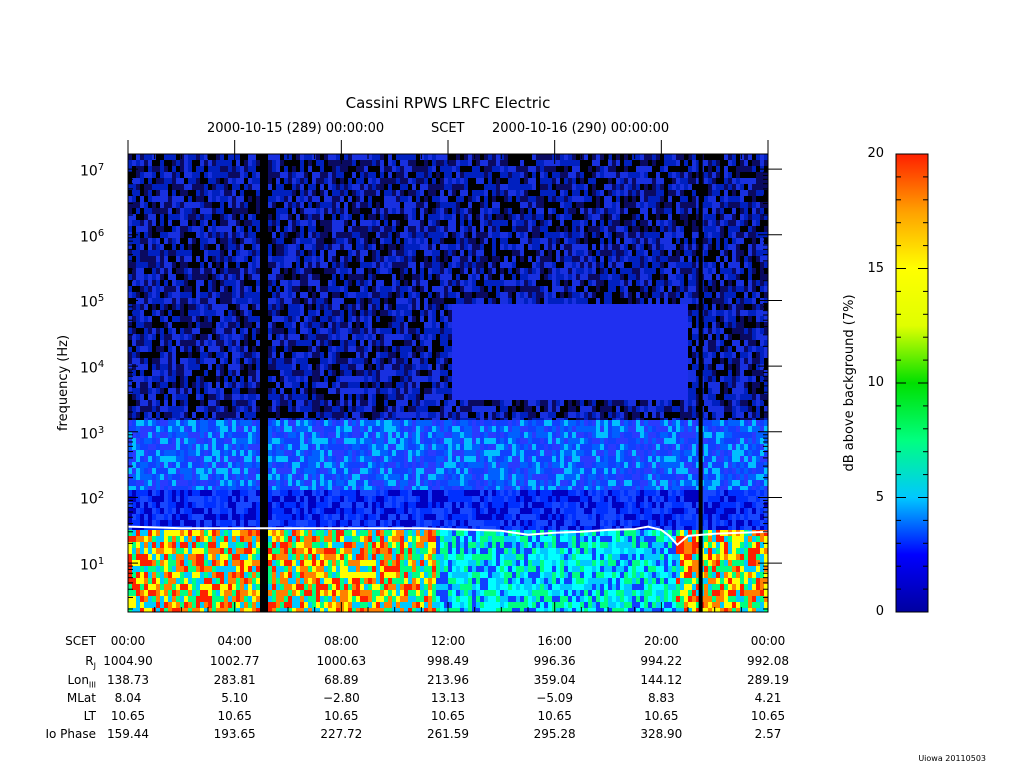 This screenshot has width=1024, height=768. I want to click on table-cell: −5.09, so click(555, 698).